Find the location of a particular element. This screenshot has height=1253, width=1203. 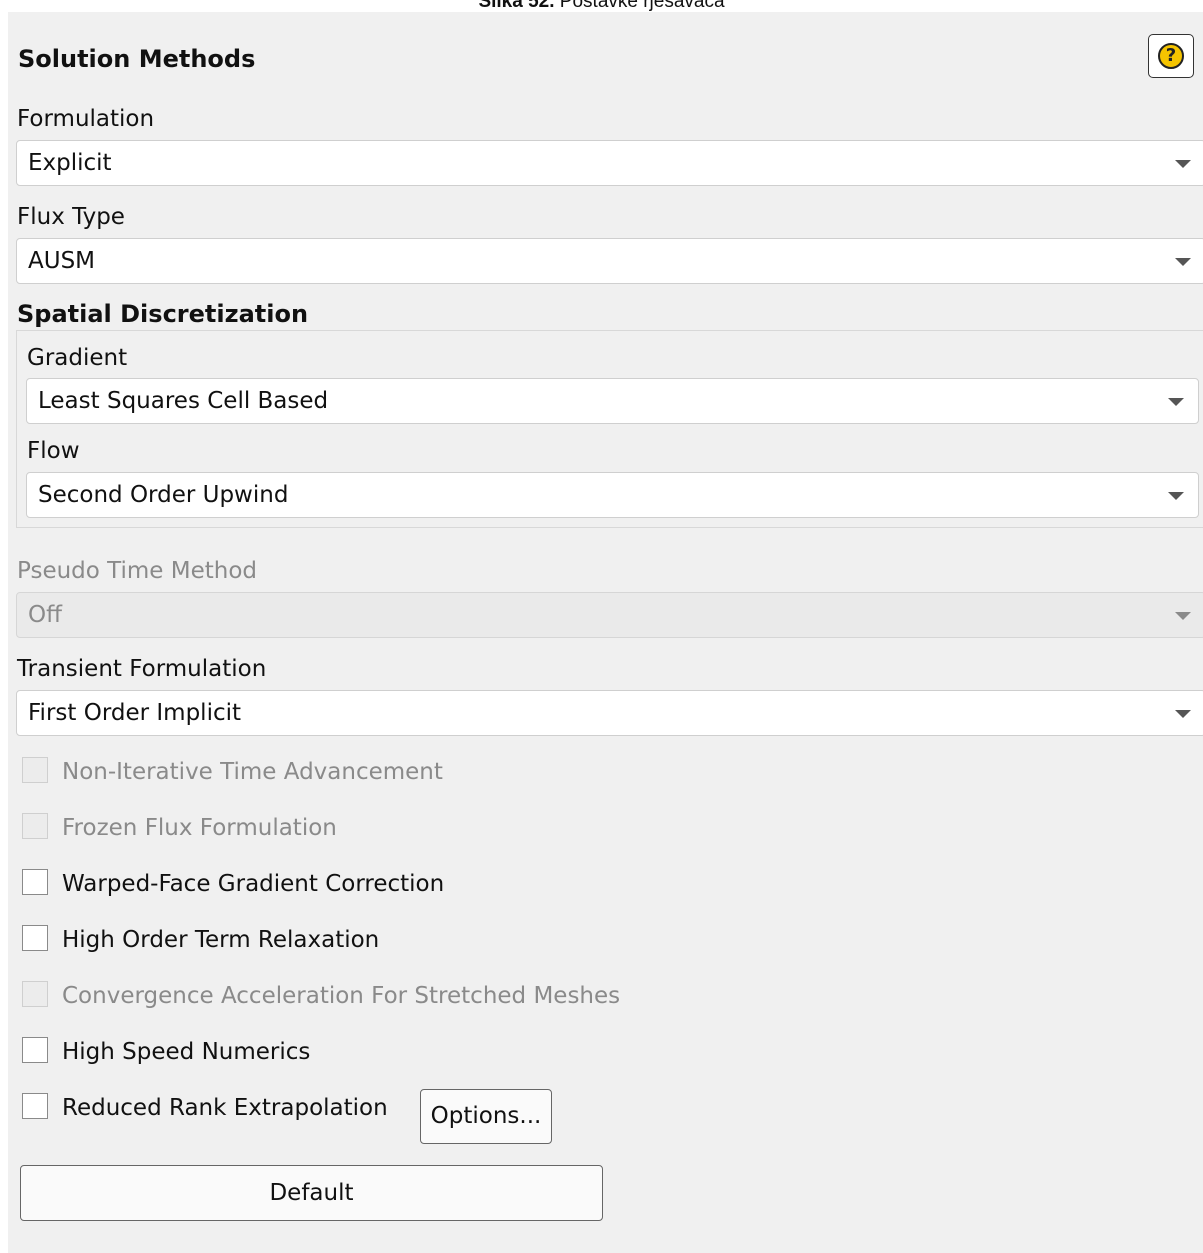

formulation-value: Explicit is located at coordinates (70, 163).